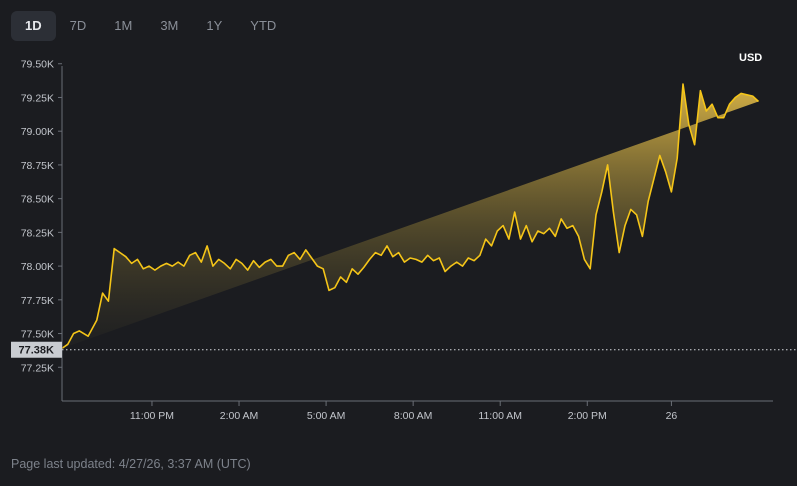 Image resolution: width=797 pixels, height=486 pixels. Describe the element at coordinates (37, 65) in the screenshot. I see `y-tick-label: 79.50K` at that location.